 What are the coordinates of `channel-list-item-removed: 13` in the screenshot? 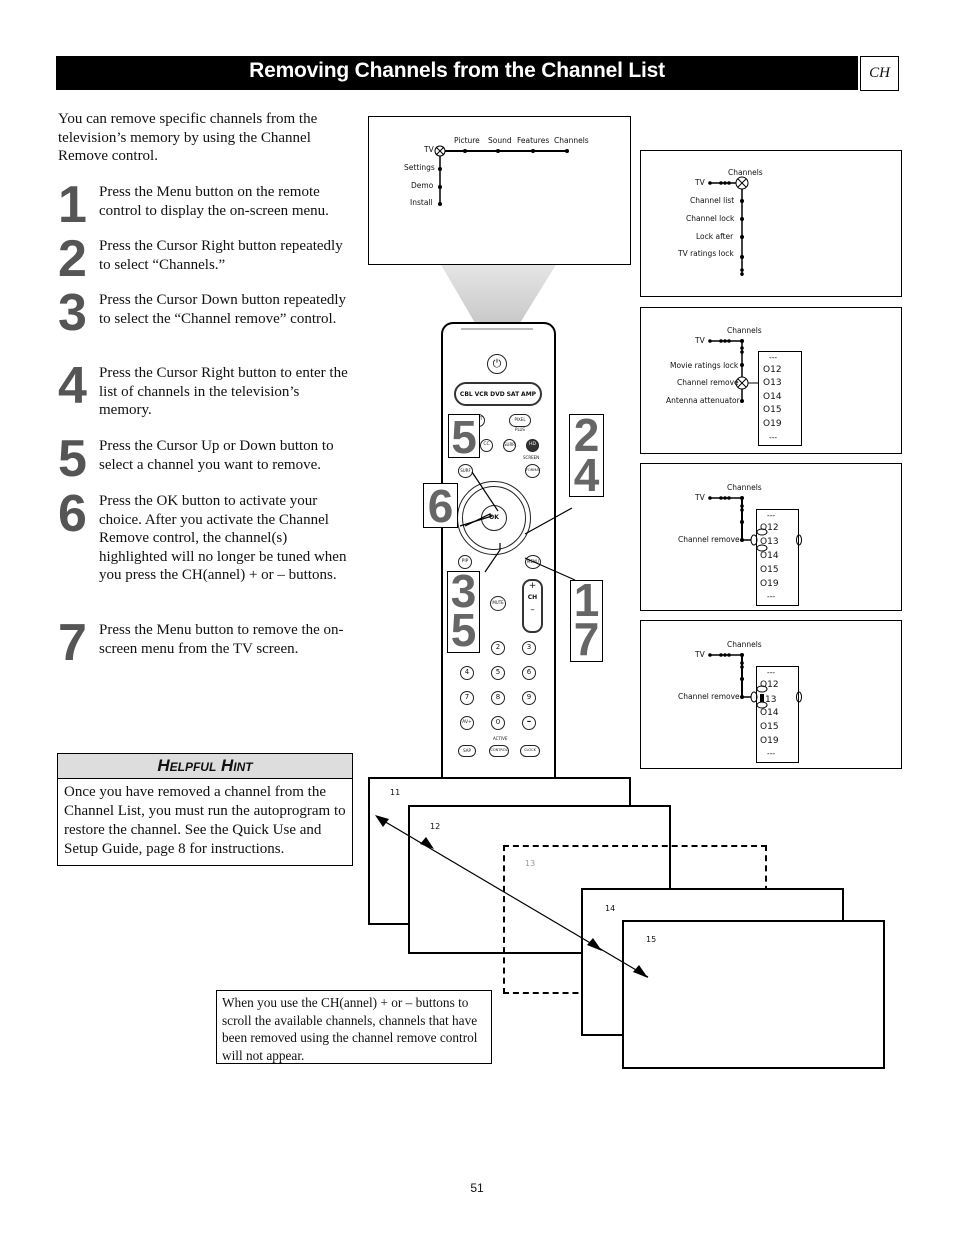 It's located at (768, 699).